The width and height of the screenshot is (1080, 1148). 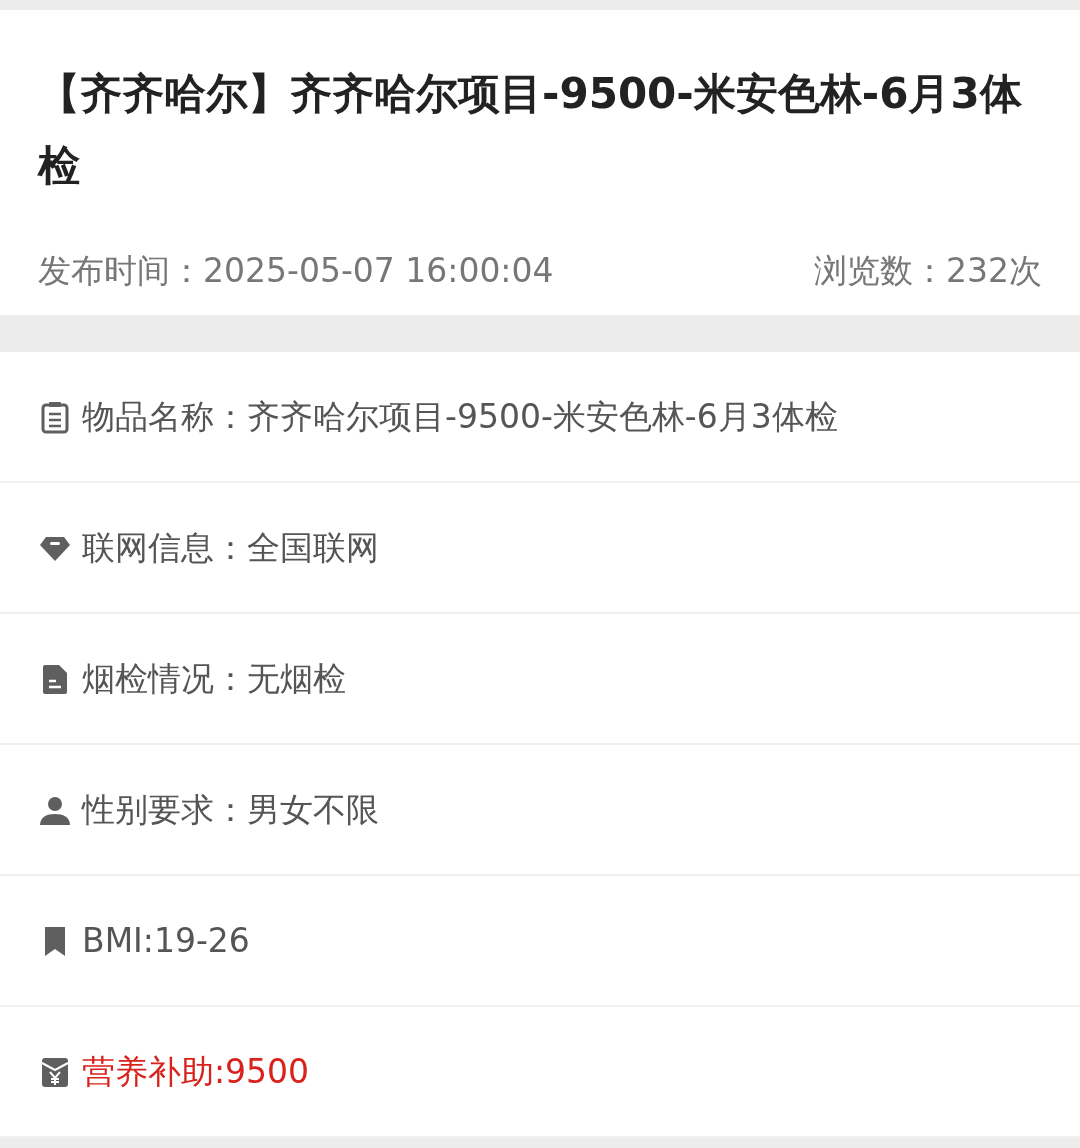 I want to click on detail-text: BMI:19-26, so click(x=166, y=940).